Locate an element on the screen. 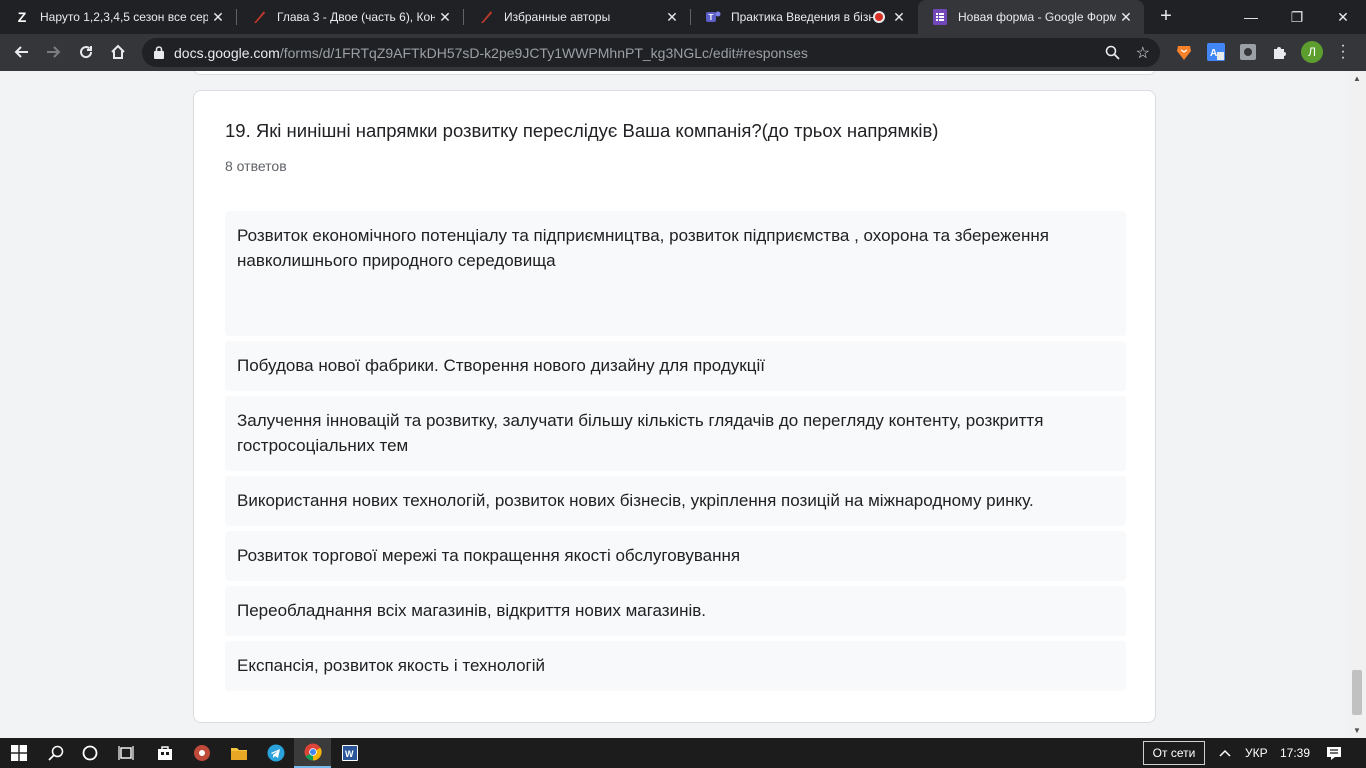 This screenshot has height=768, width=1366. zoom-icon is located at coordinates (1112, 55).